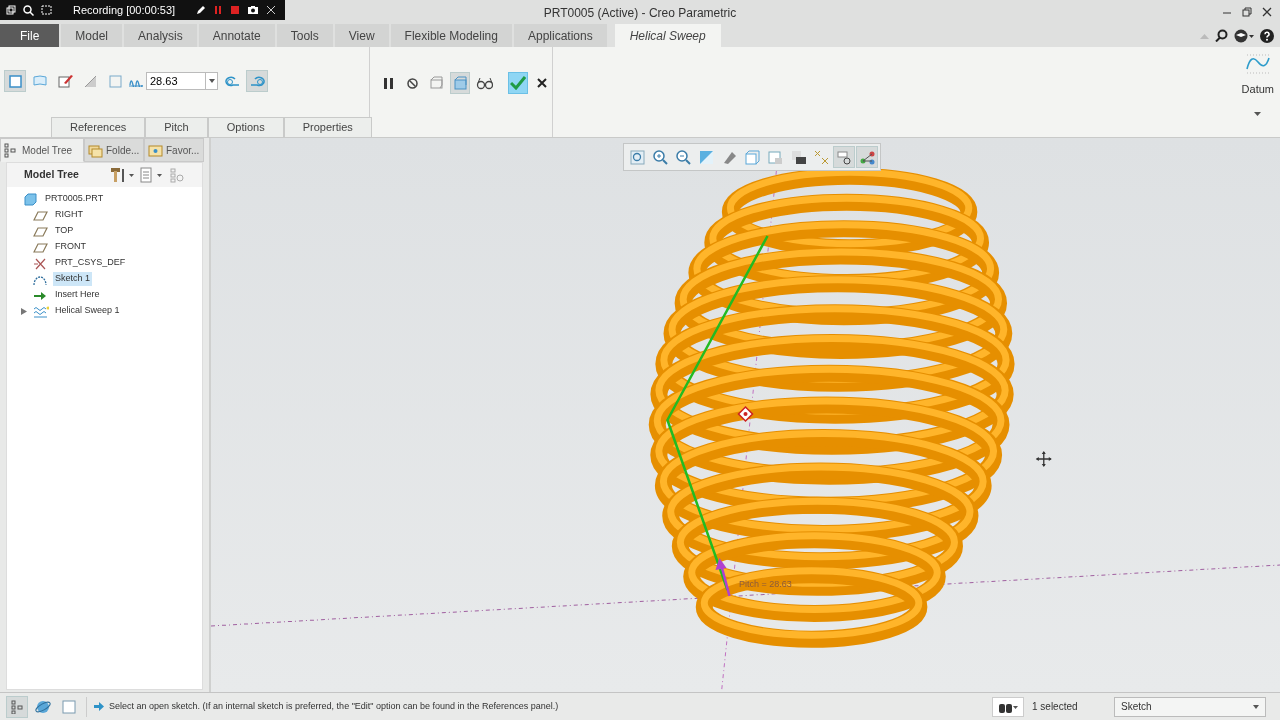 This screenshot has height=720, width=1280. Describe the element at coordinates (1247, 12) in the screenshot. I see `restore-icon` at that location.